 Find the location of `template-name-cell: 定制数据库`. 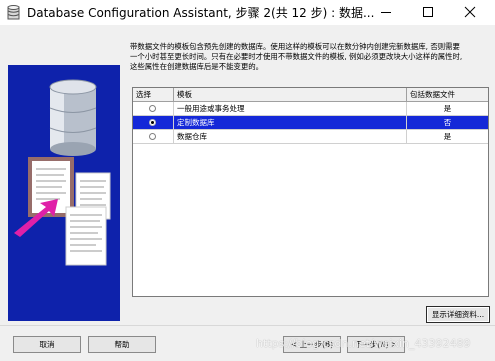

template-name-cell: 定制数据库 is located at coordinates (290, 123).